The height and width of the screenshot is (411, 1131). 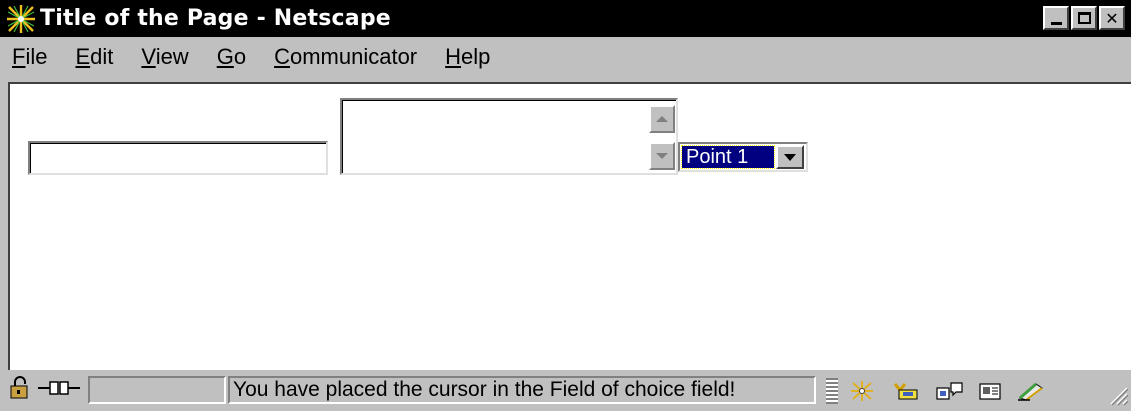 What do you see at coordinates (1056, 18) in the screenshot?
I see `minimize-button` at bounding box center [1056, 18].